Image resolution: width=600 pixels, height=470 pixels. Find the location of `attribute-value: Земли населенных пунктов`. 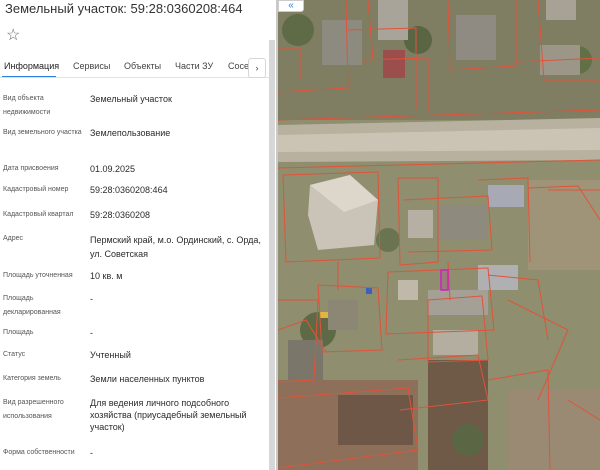

attribute-value: Земли населенных пунктов is located at coordinates (147, 379).